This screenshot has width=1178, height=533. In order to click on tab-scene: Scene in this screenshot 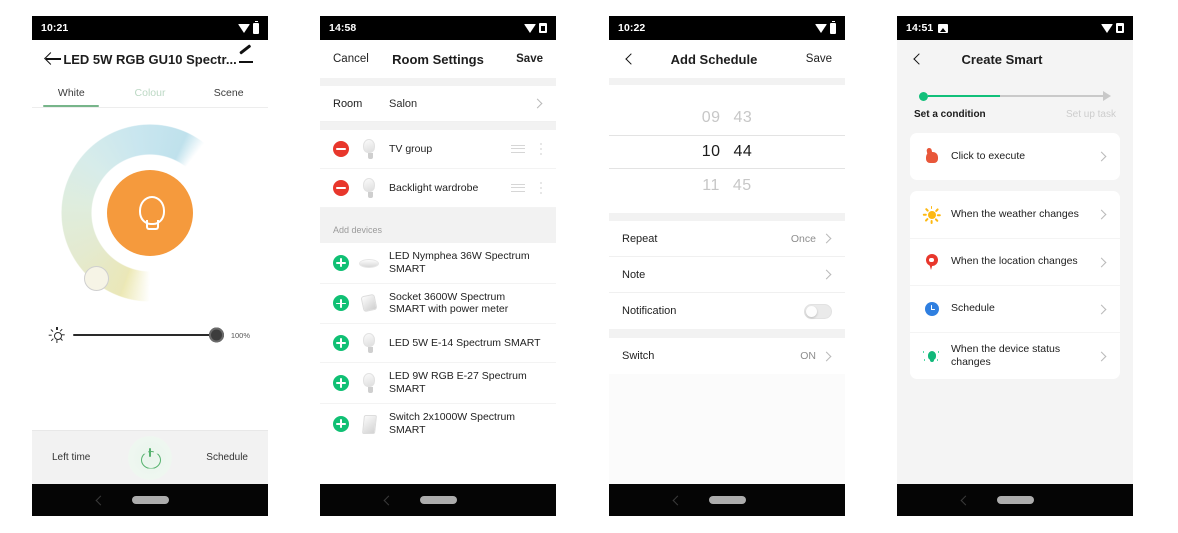, I will do `click(228, 92)`.